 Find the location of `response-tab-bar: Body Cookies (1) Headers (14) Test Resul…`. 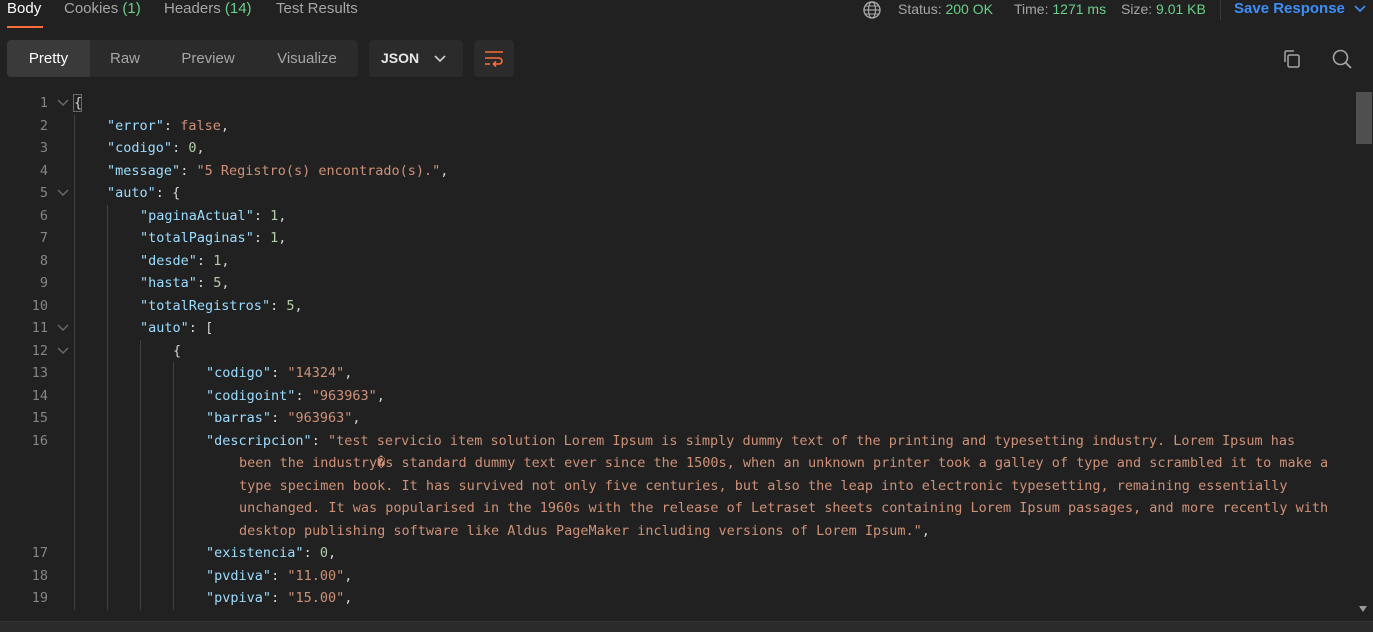

response-tab-bar: Body Cookies (1) Headers (14) Test Resul… is located at coordinates (686, 15).